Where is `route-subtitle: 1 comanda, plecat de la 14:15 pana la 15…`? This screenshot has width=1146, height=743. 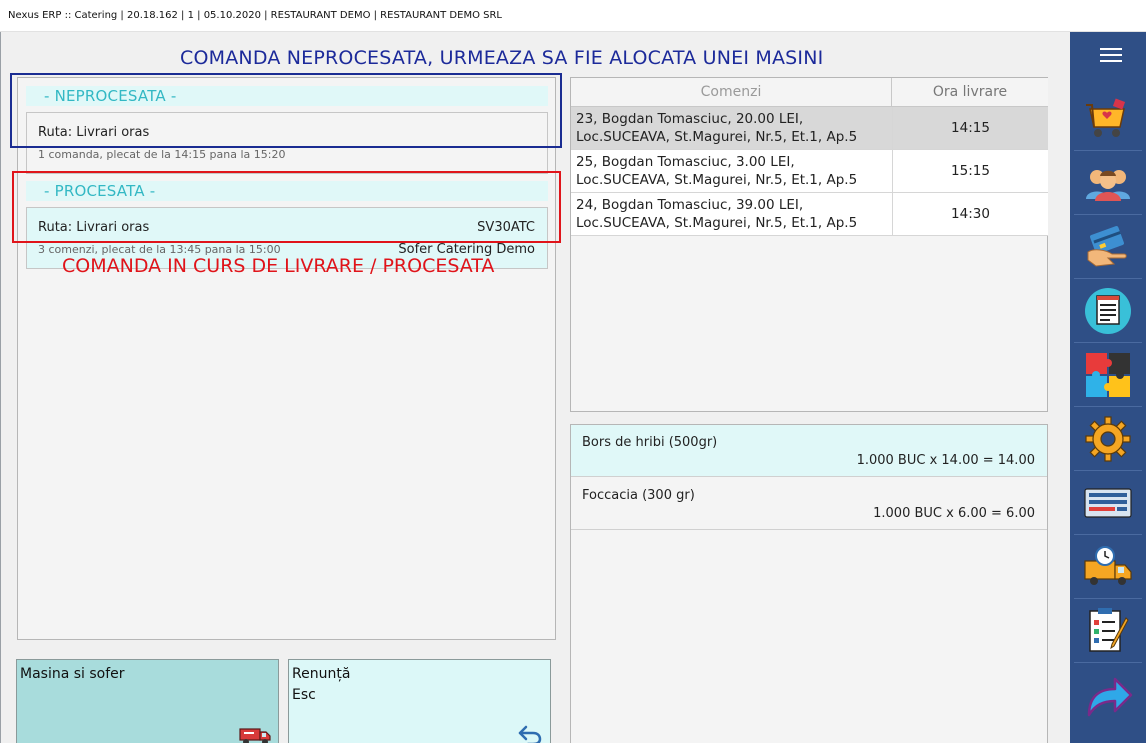
route-subtitle: 1 comanda, plecat de la 14:15 pana la 15… is located at coordinates (162, 154).